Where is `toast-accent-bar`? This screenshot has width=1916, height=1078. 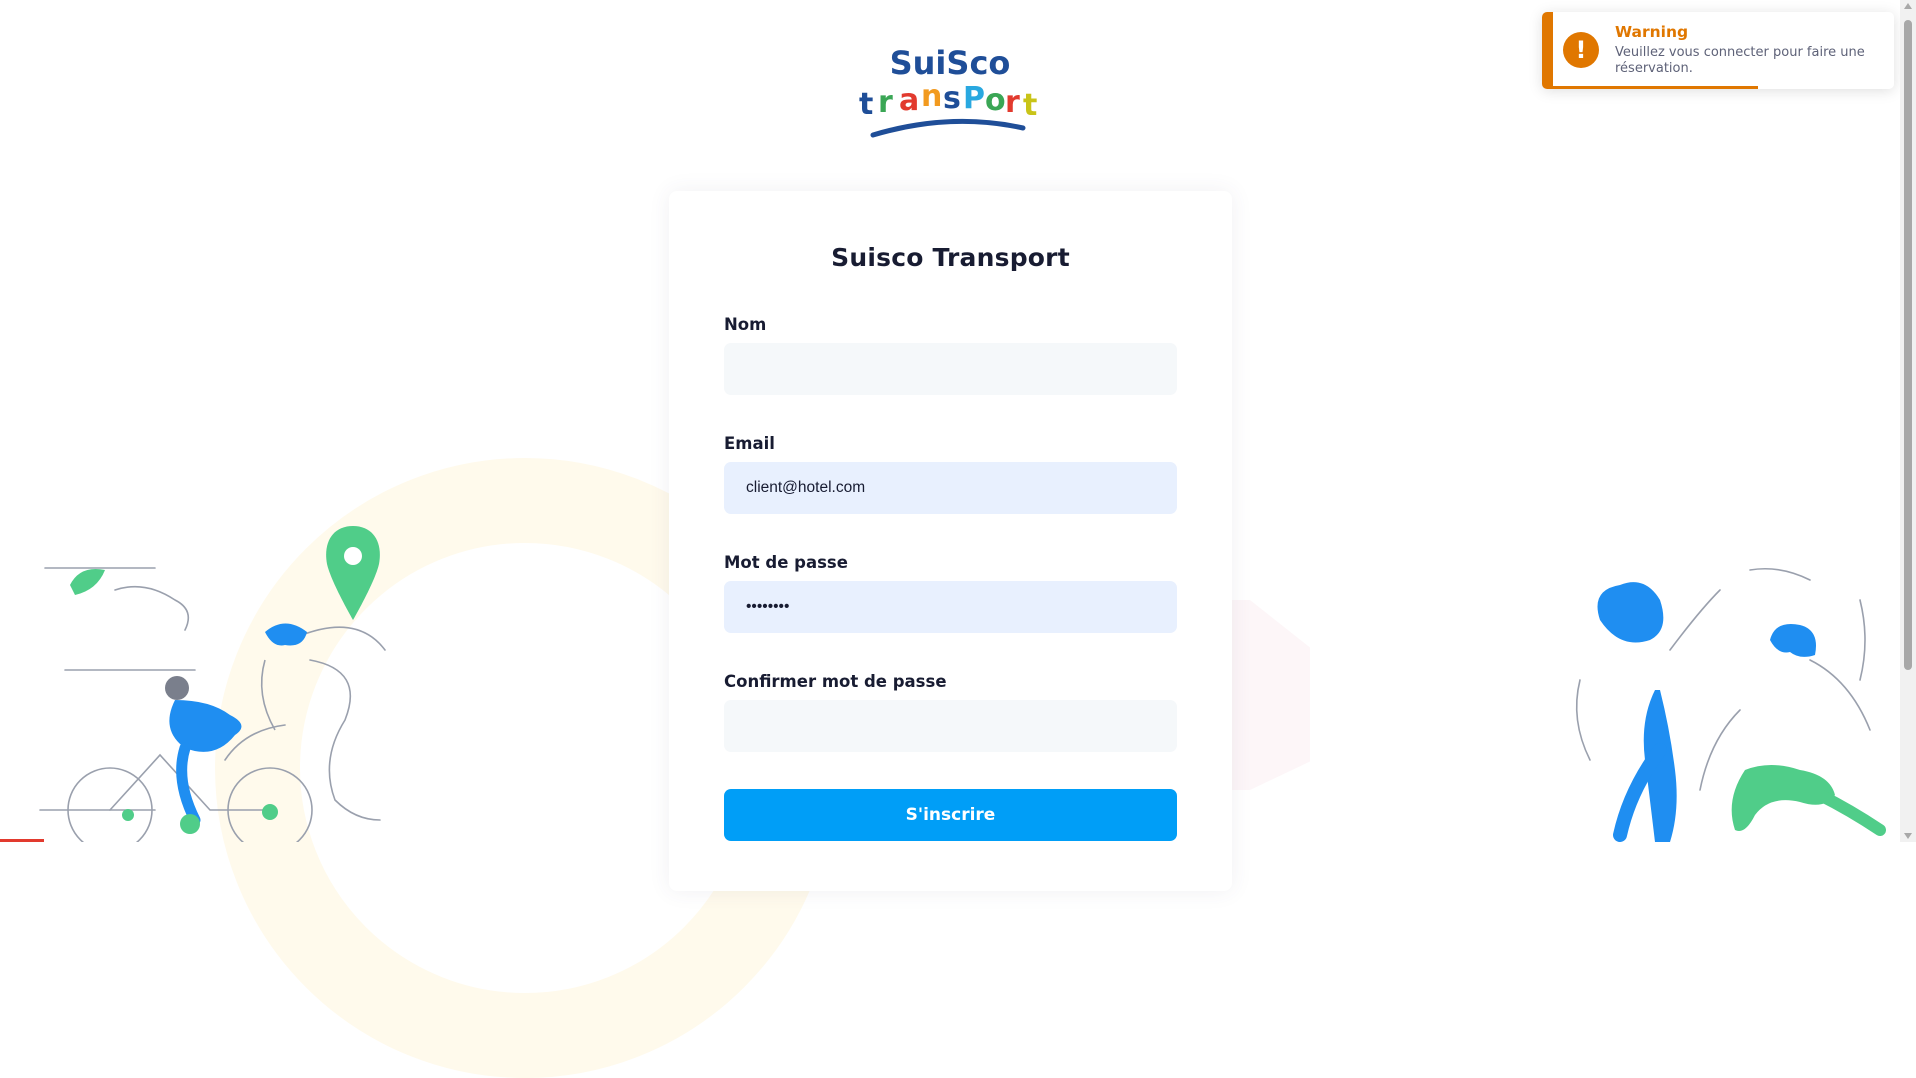
toast-accent-bar is located at coordinates (1547, 50).